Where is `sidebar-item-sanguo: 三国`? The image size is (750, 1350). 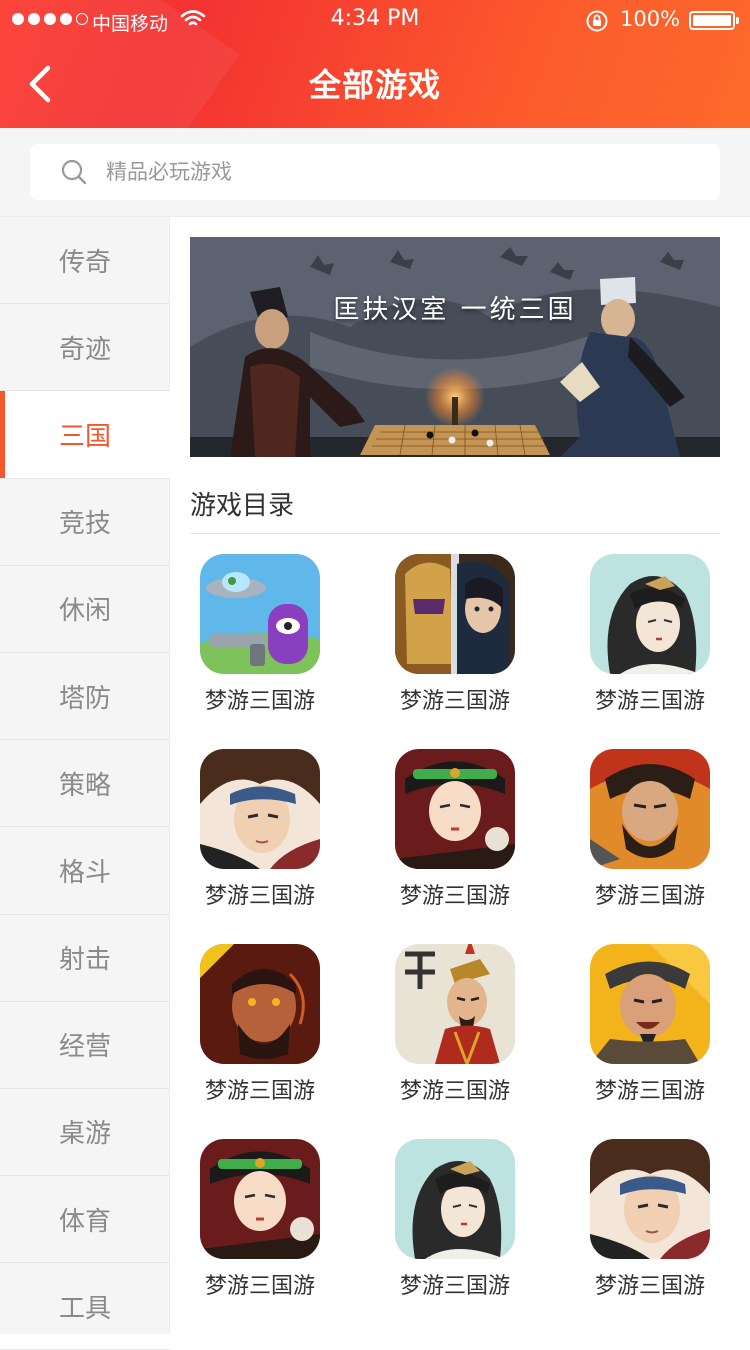
sidebar-item-sanguo: 三国 is located at coordinates (85, 435).